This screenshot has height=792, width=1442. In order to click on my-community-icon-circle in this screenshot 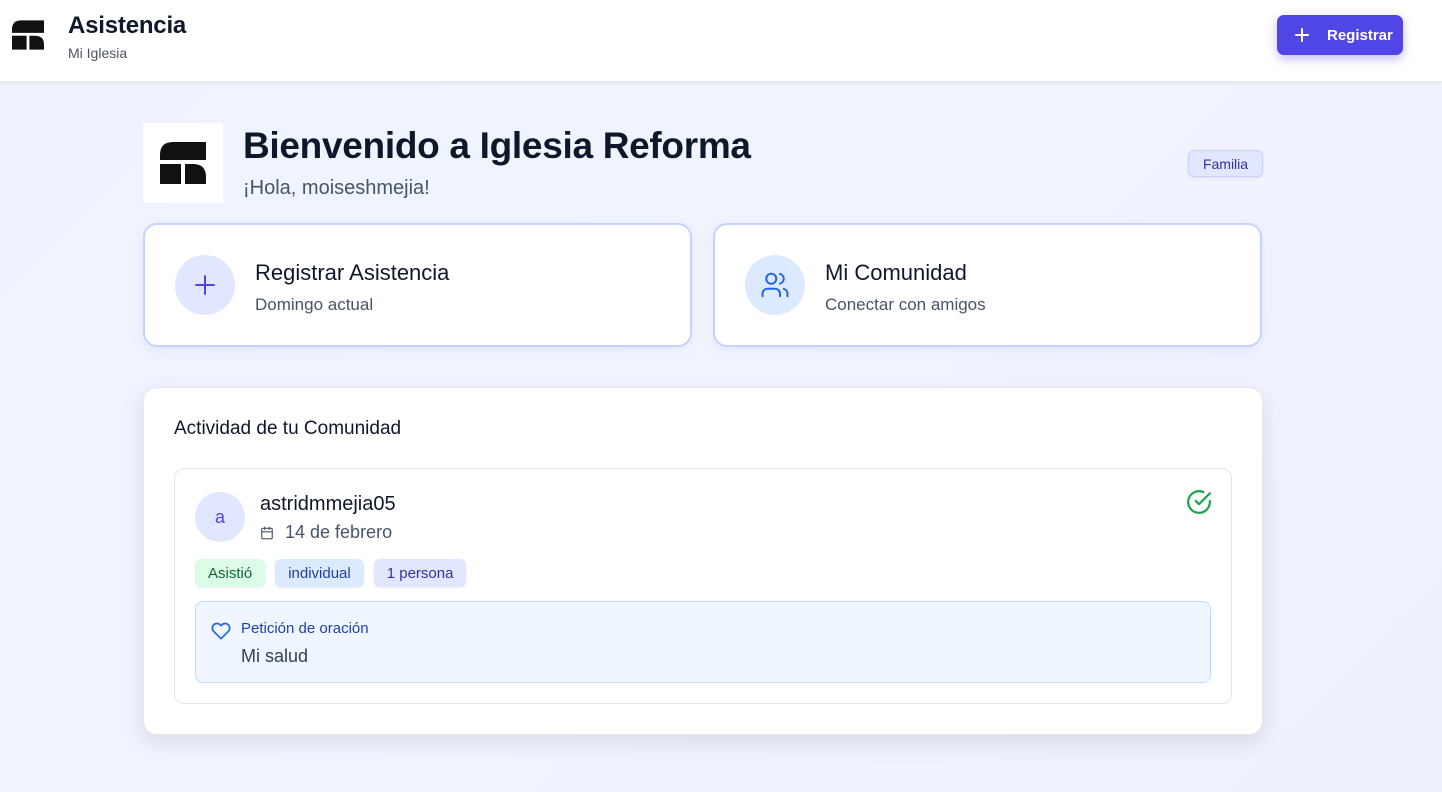, I will do `click(775, 285)`.